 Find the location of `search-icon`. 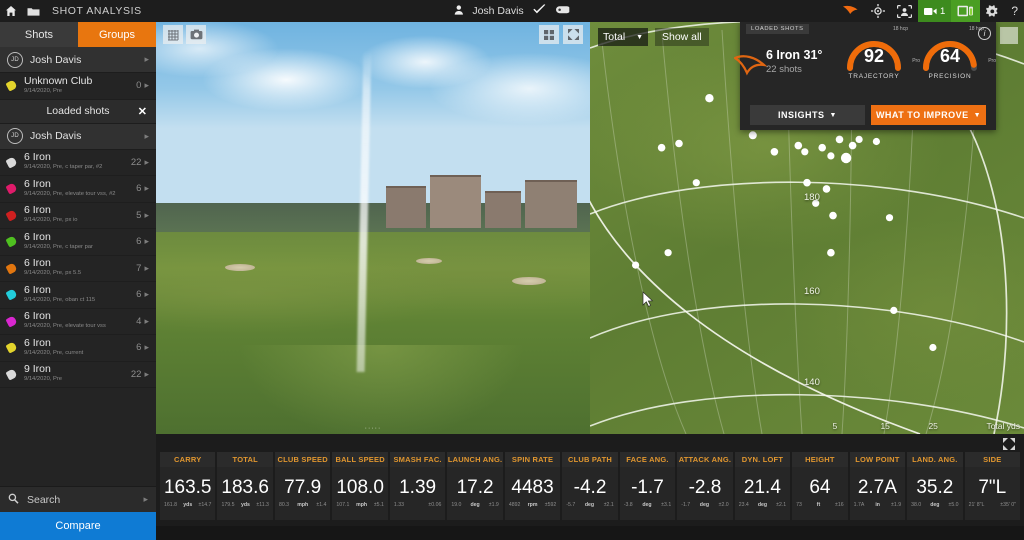

search-icon is located at coordinates (13, 500).